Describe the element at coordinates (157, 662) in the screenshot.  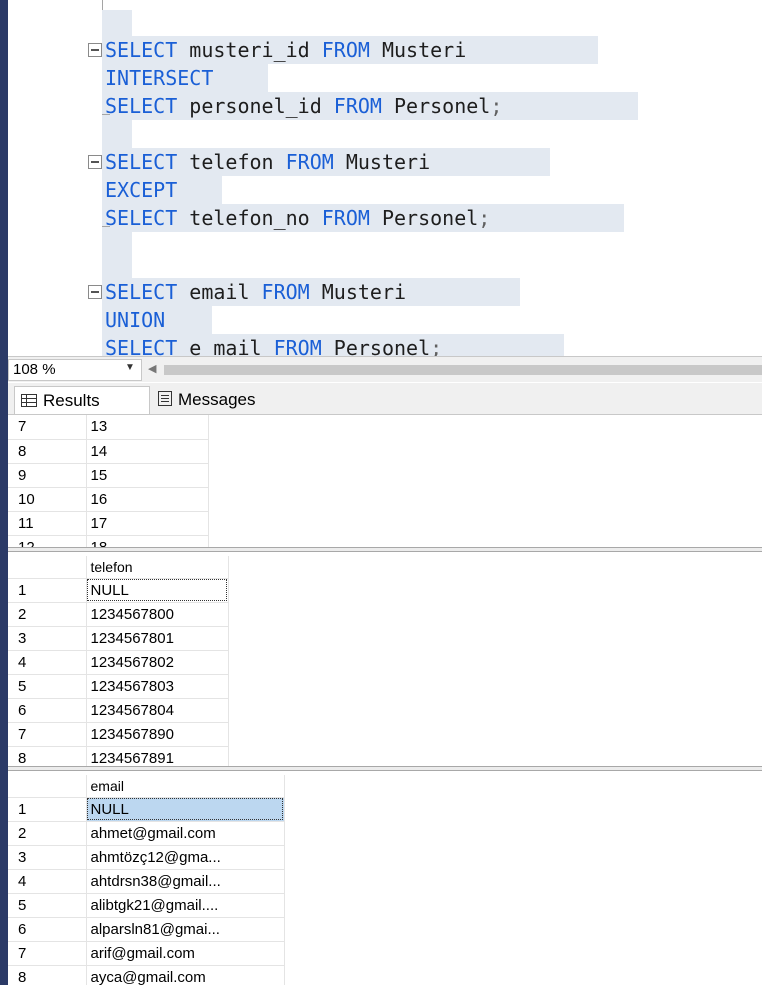
I see `table-cell: 1234567802` at that location.